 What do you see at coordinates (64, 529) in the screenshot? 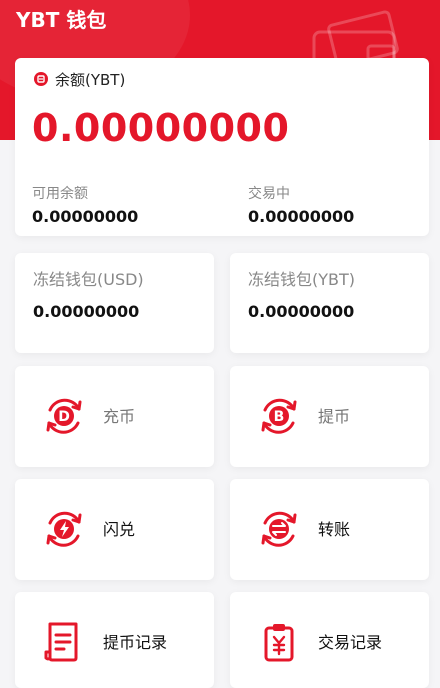
I see `flash-exchange-icon` at bounding box center [64, 529].